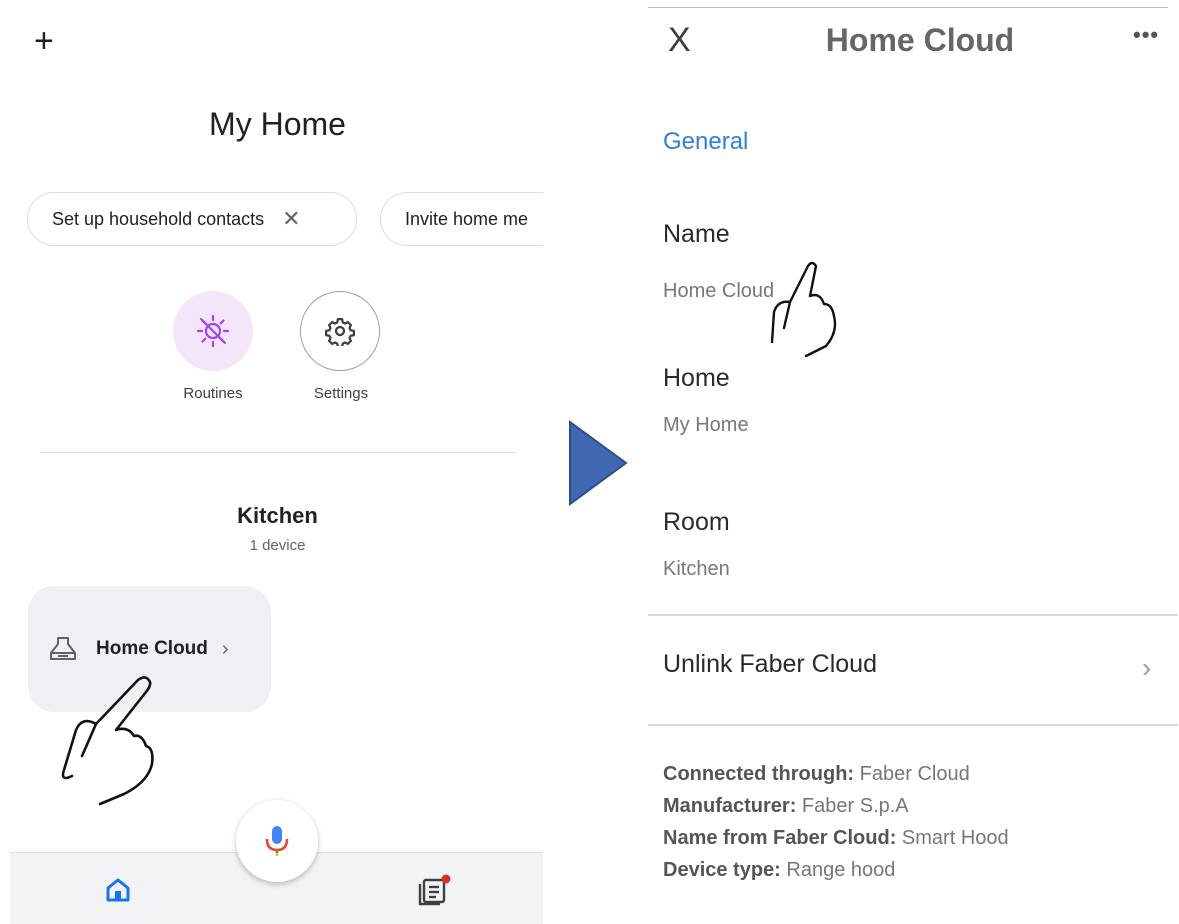 The height and width of the screenshot is (924, 1179). I want to click on gear-icon, so click(340, 332).